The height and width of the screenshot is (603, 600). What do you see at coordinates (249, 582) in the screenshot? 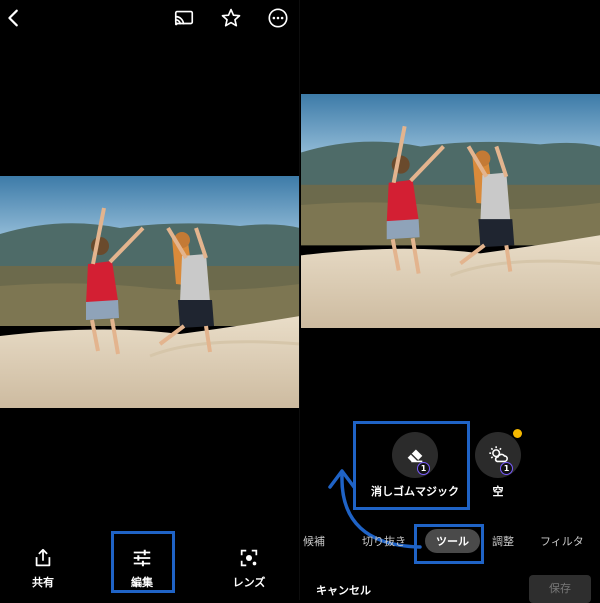
I see `lens-label: レンズ` at bounding box center [249, 582].